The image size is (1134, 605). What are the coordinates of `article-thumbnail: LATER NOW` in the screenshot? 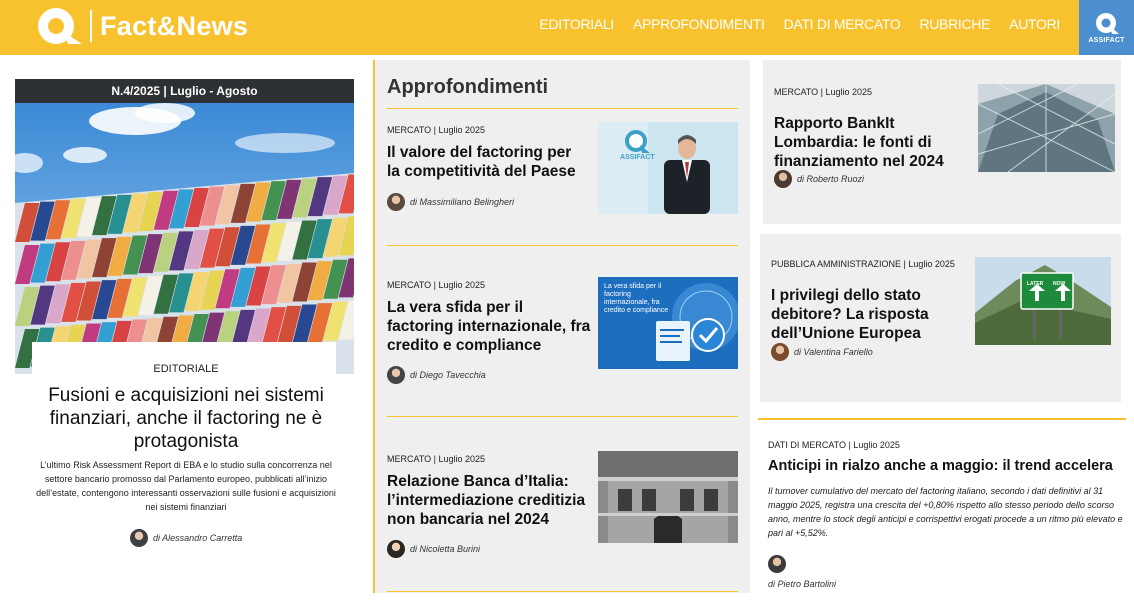 It's located at (1043, 301).